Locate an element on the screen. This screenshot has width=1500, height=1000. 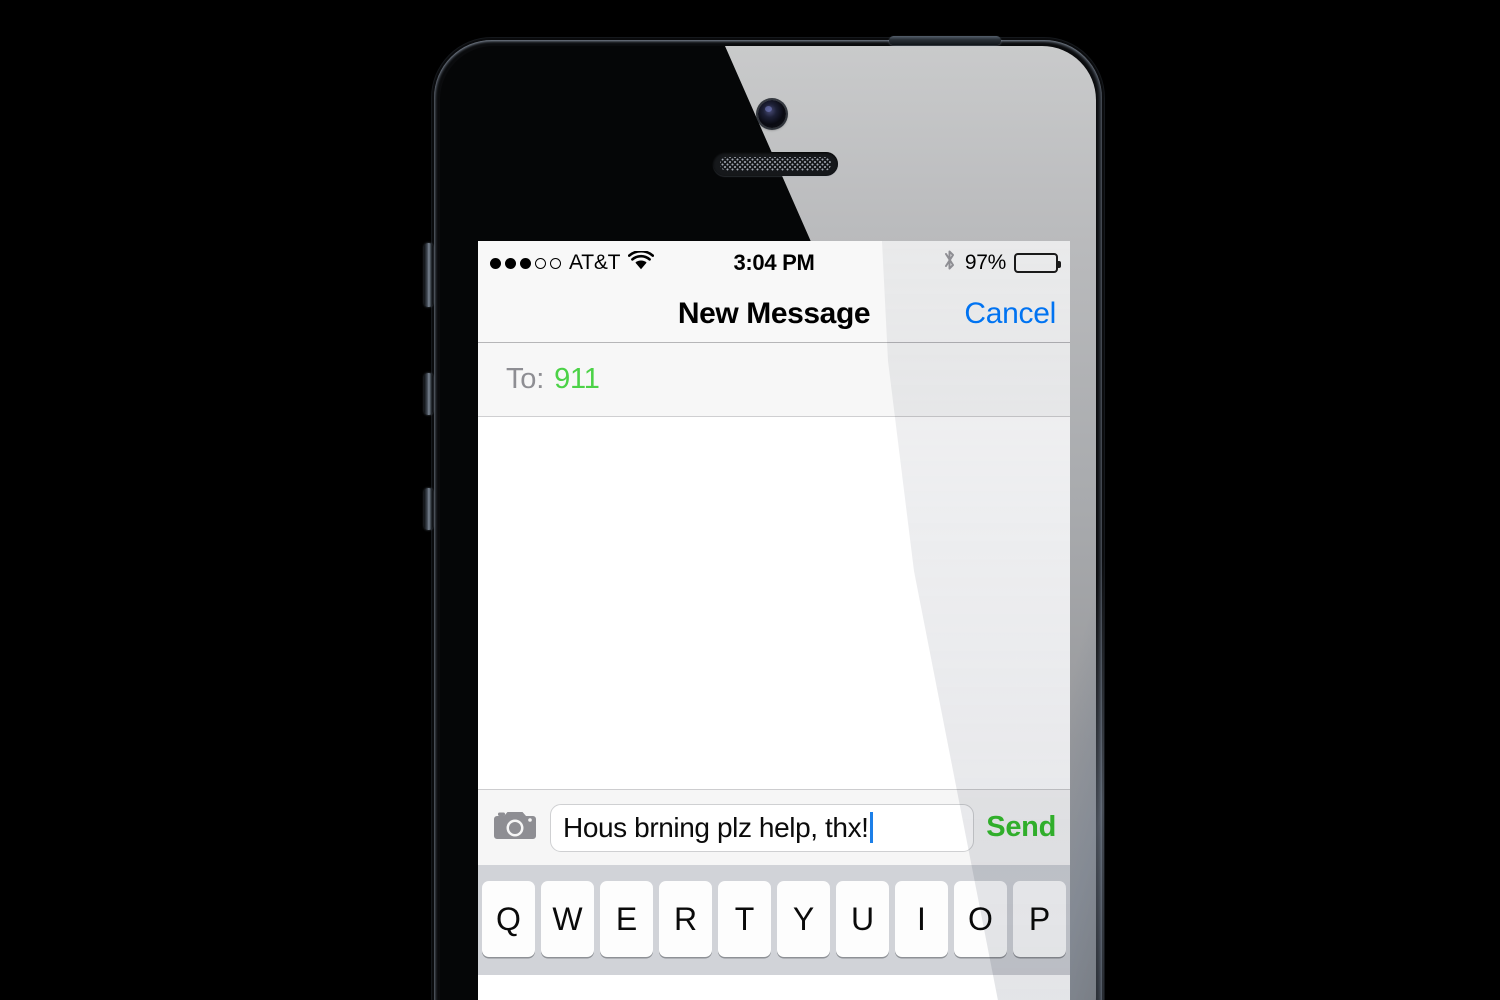
key-y: Y is located at coordinates (803, 919).